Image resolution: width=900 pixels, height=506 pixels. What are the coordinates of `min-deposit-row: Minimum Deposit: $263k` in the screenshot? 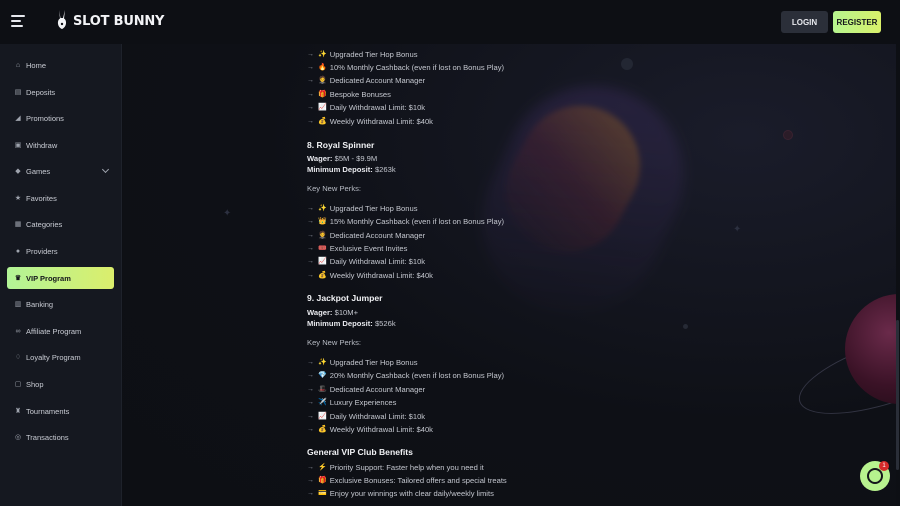 It's located at (351, 169).